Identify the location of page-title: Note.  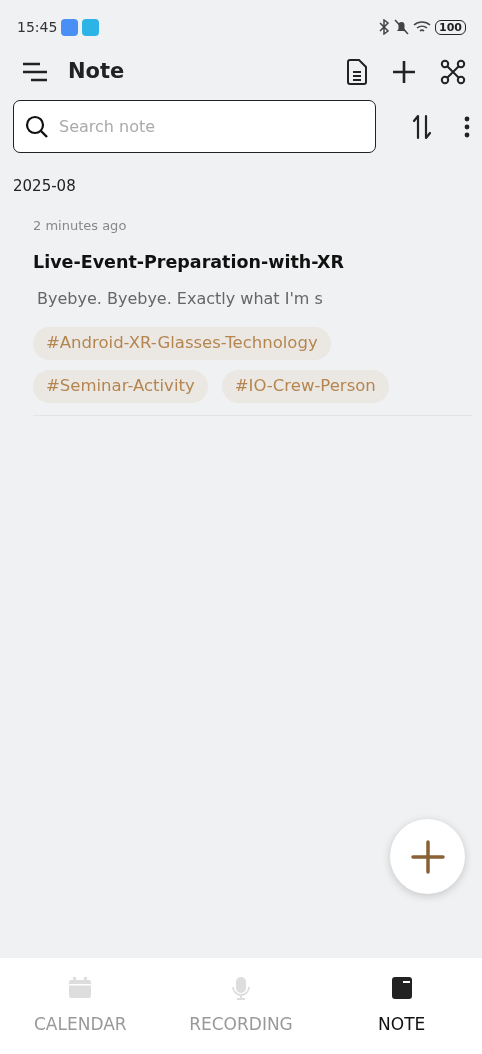
(96, 72).